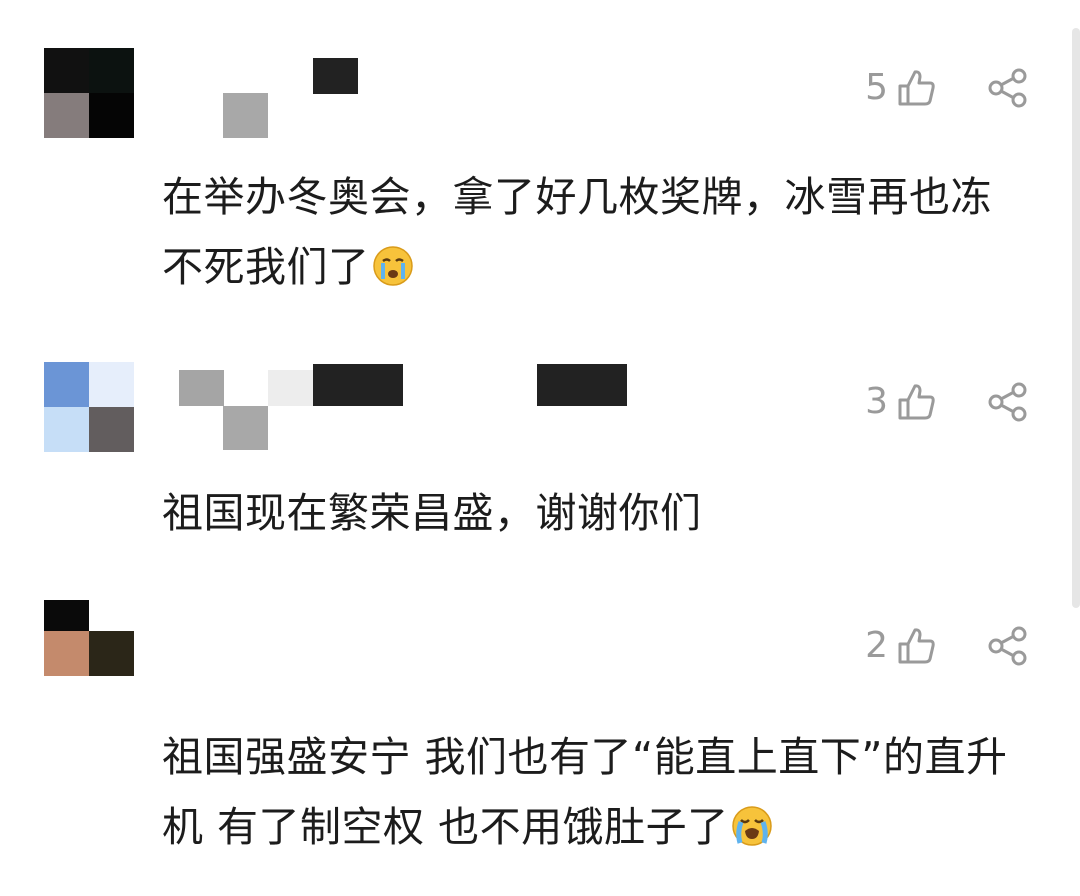 This screenshot has width=1080, height=896. I want to click on like-count: 5, so click(876, 87).